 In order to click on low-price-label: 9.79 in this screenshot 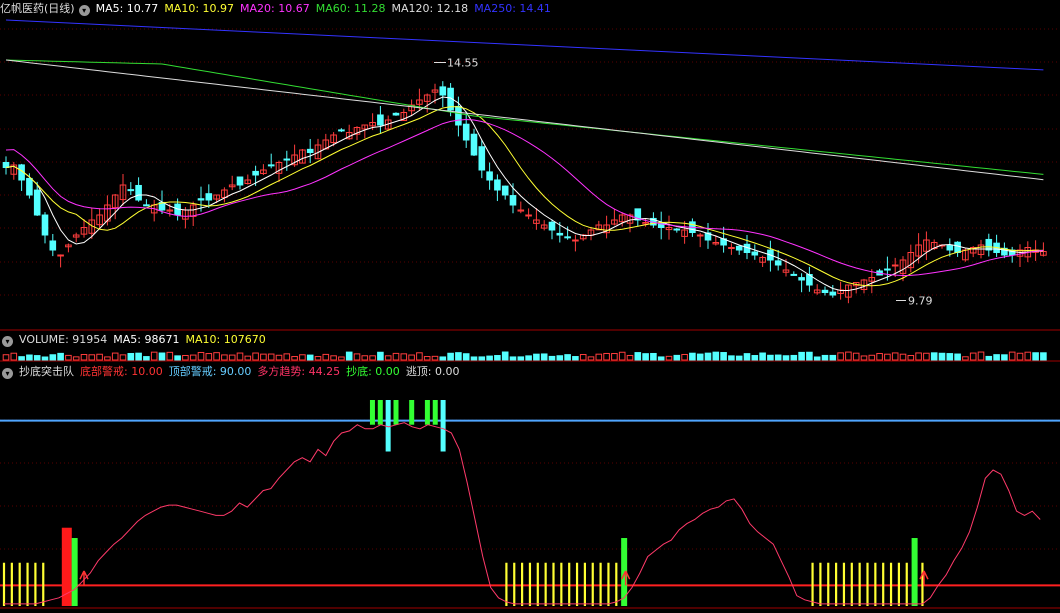, I will do `click(920, 301)`.